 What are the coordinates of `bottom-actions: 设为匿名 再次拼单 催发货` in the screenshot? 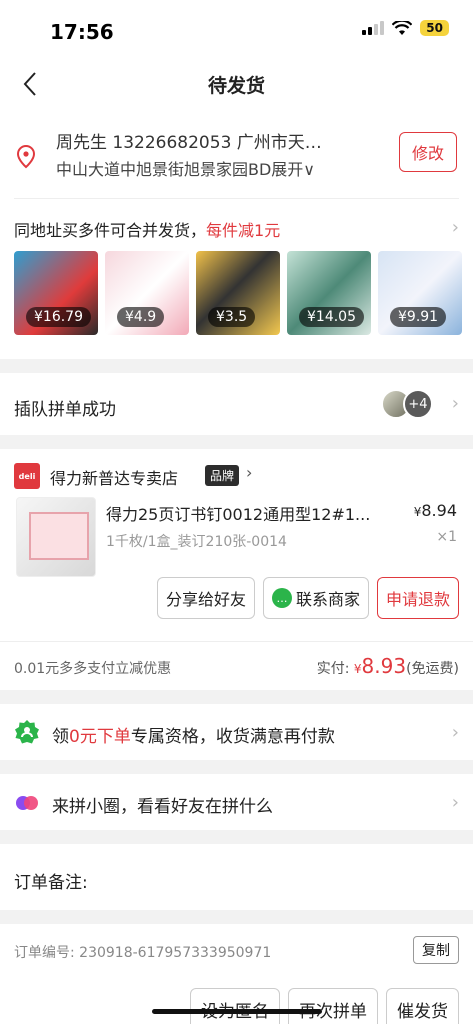 It's located at (324, 1006).